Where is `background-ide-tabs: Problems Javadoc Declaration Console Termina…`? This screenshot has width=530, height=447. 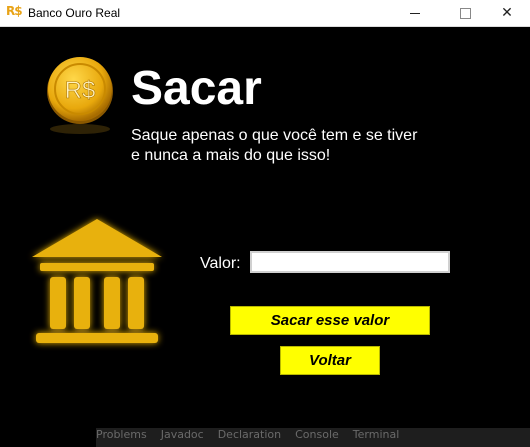 background-ide-tabs: Problems Javadoc Declaration Console Termina… is located at coordinates (313, 437).